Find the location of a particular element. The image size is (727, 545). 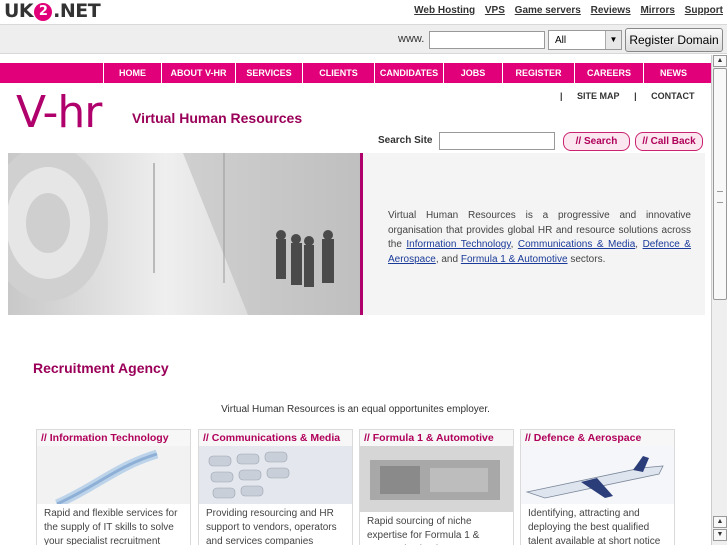

link-web-hosting: Web Hosting is located at coordinates (444, 10).